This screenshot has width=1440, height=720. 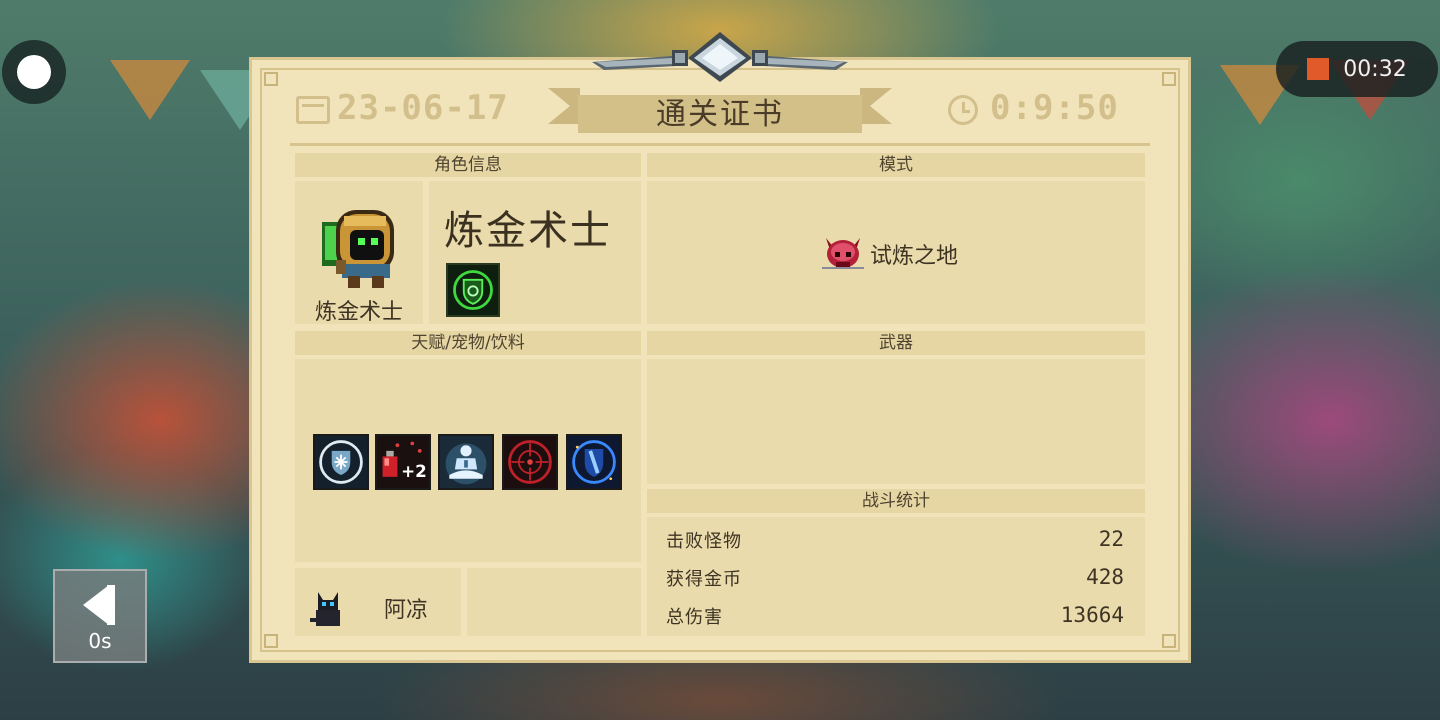 What do you see at coordinates (1105, 577) in the screenshot?
I see `stat-value: 428` at bounding box center [1105, 577].